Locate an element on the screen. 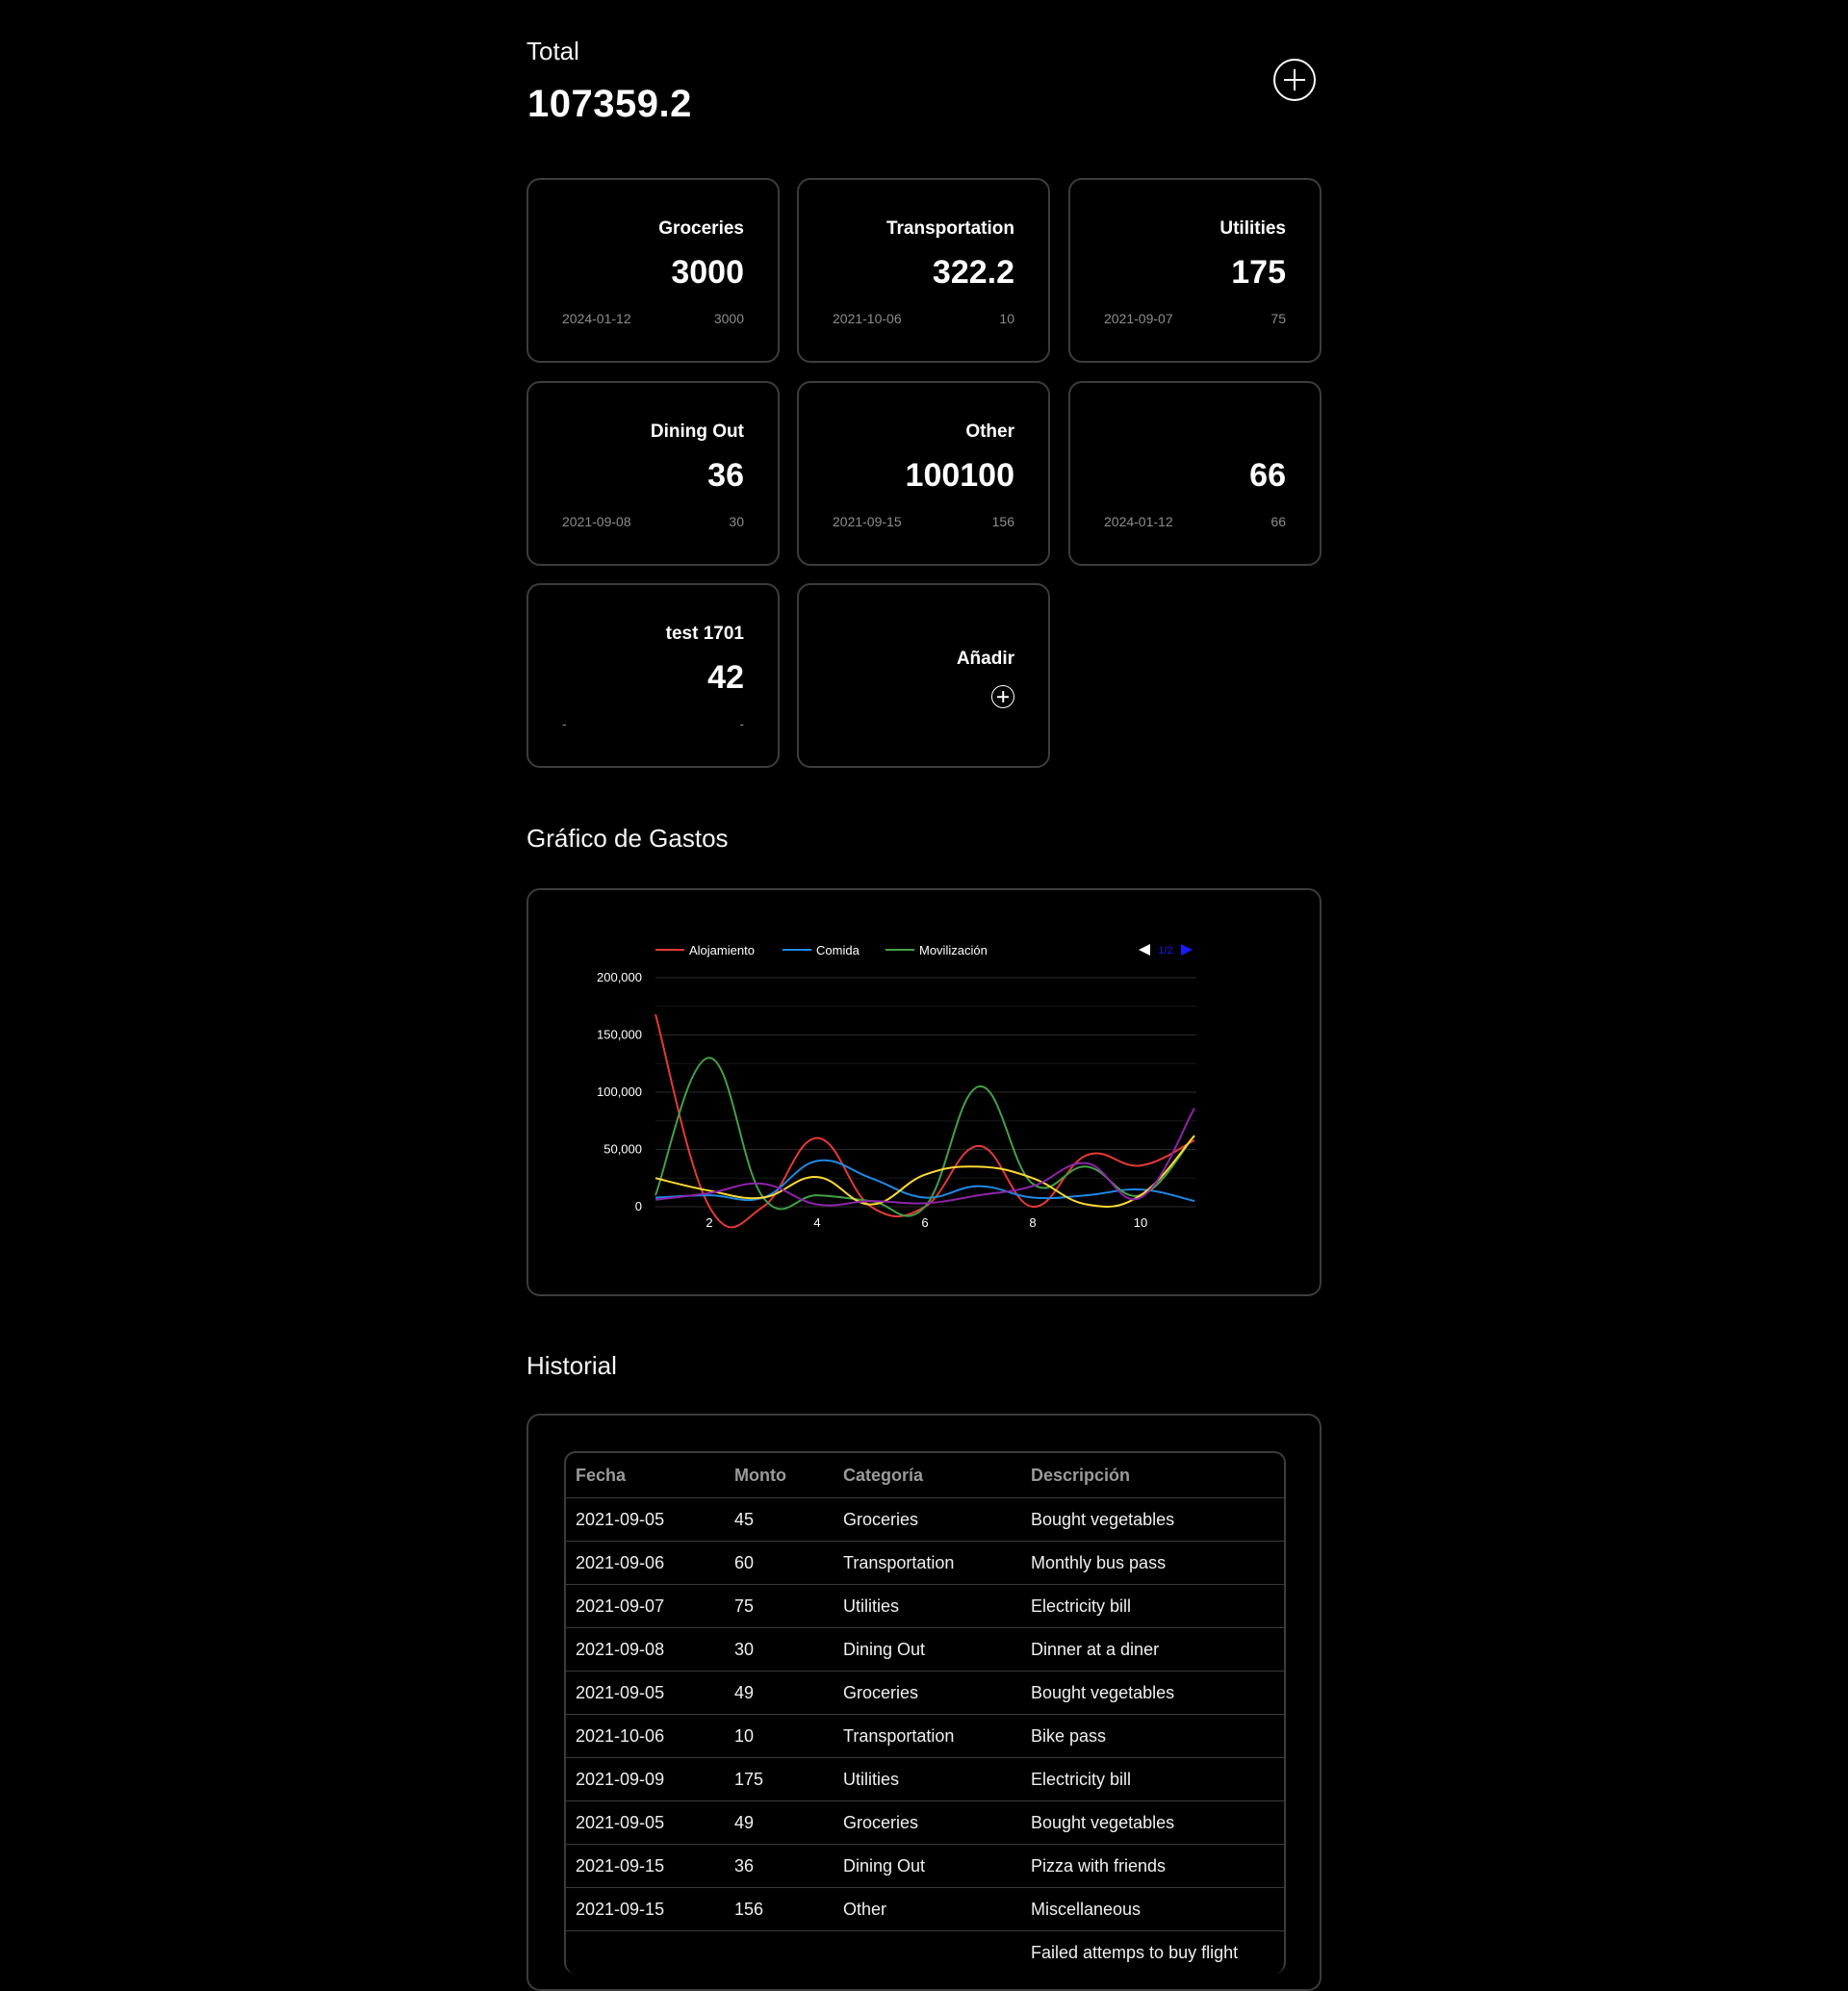 The width and height of the screenshot is (1848, 1991). card-last-amount: 30 is located at coordinates (736, 521).